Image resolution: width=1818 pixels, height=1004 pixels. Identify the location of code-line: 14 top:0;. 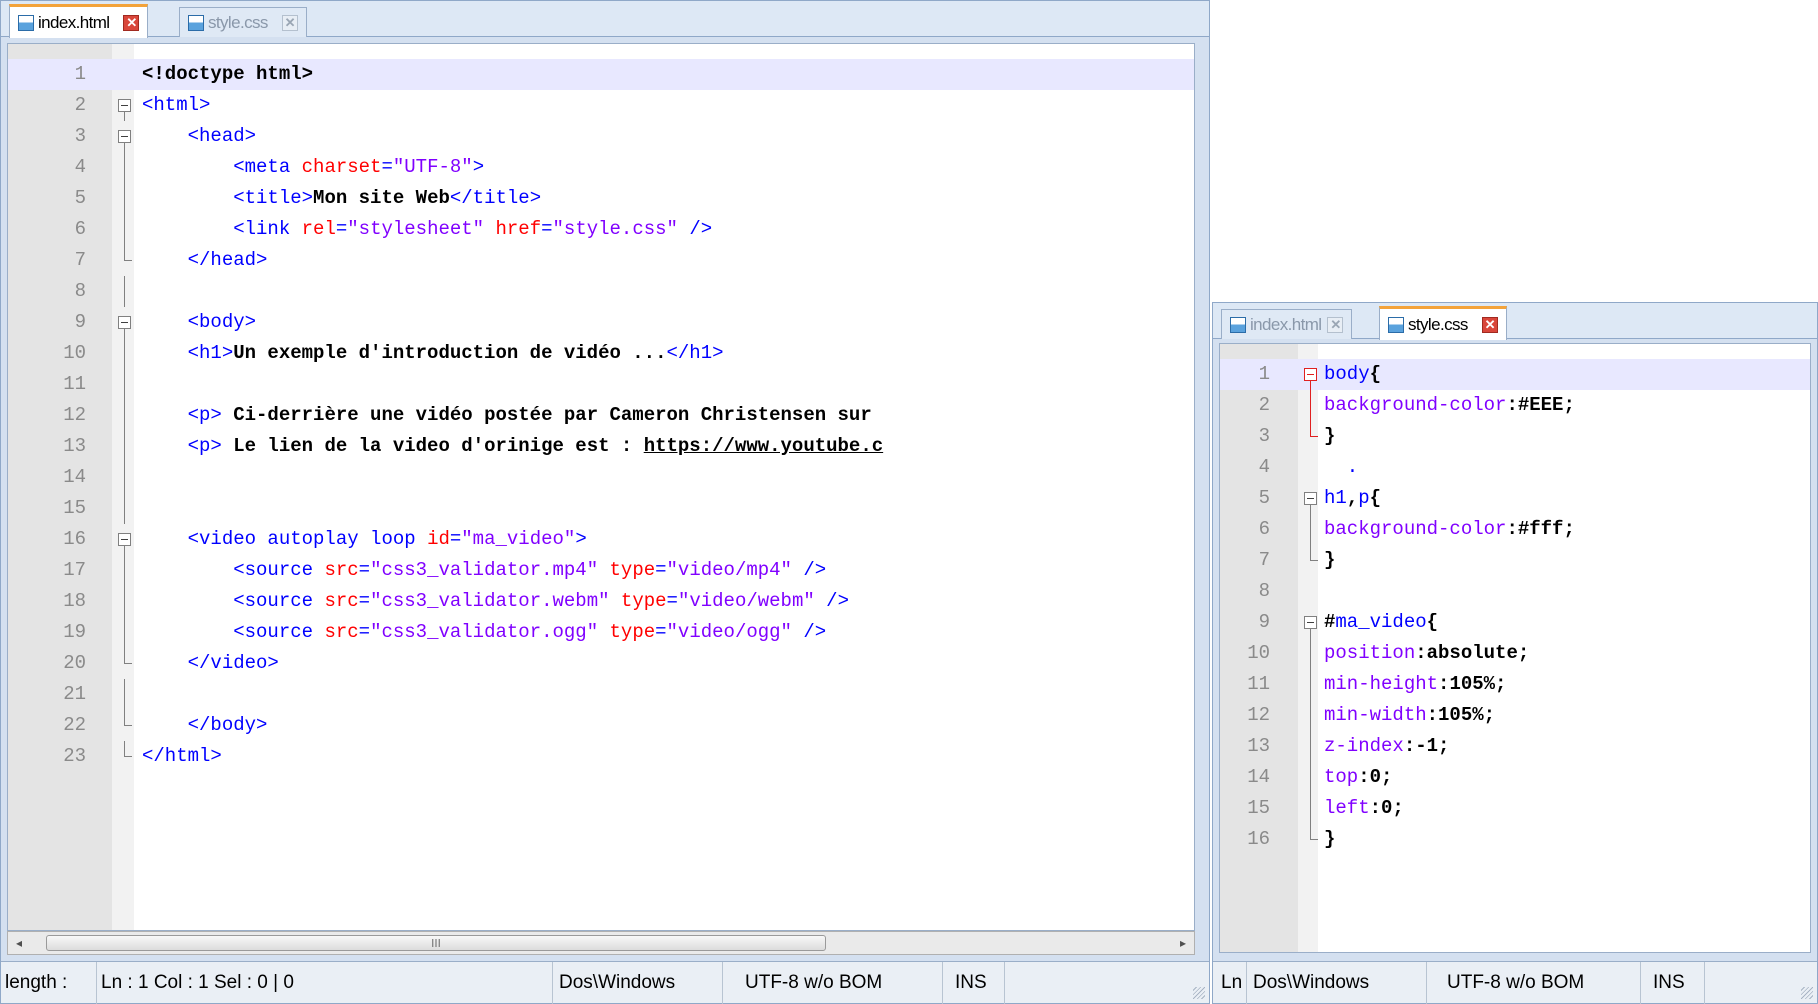
(1515, 777).